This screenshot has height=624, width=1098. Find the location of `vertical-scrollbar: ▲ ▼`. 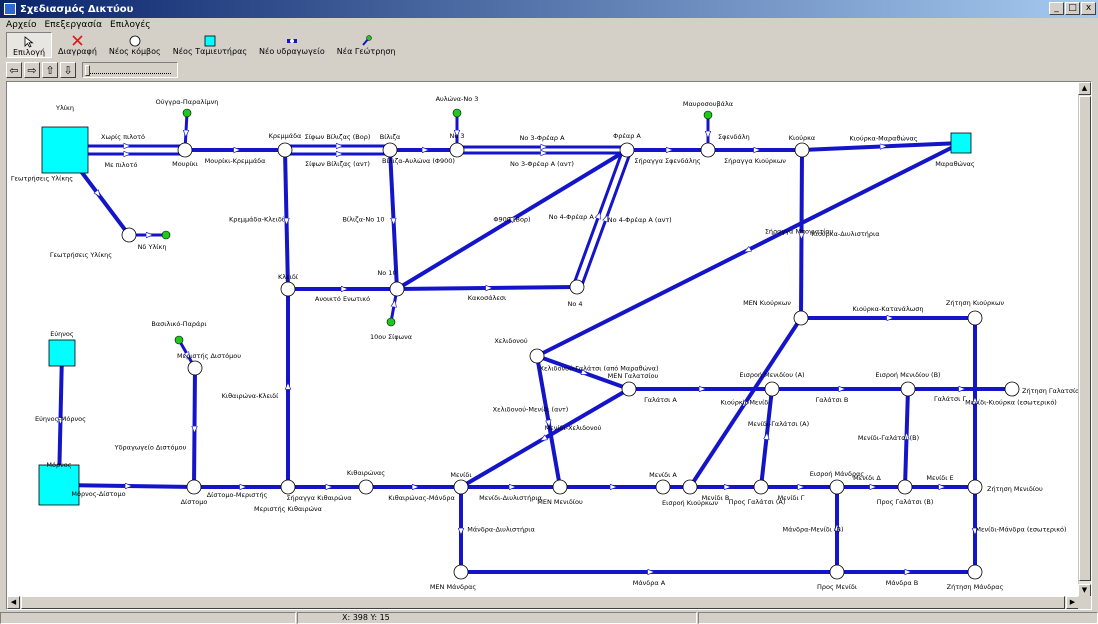

vertical-scrollbar: ▲ ▼ is located at coordinates (1084, 339).